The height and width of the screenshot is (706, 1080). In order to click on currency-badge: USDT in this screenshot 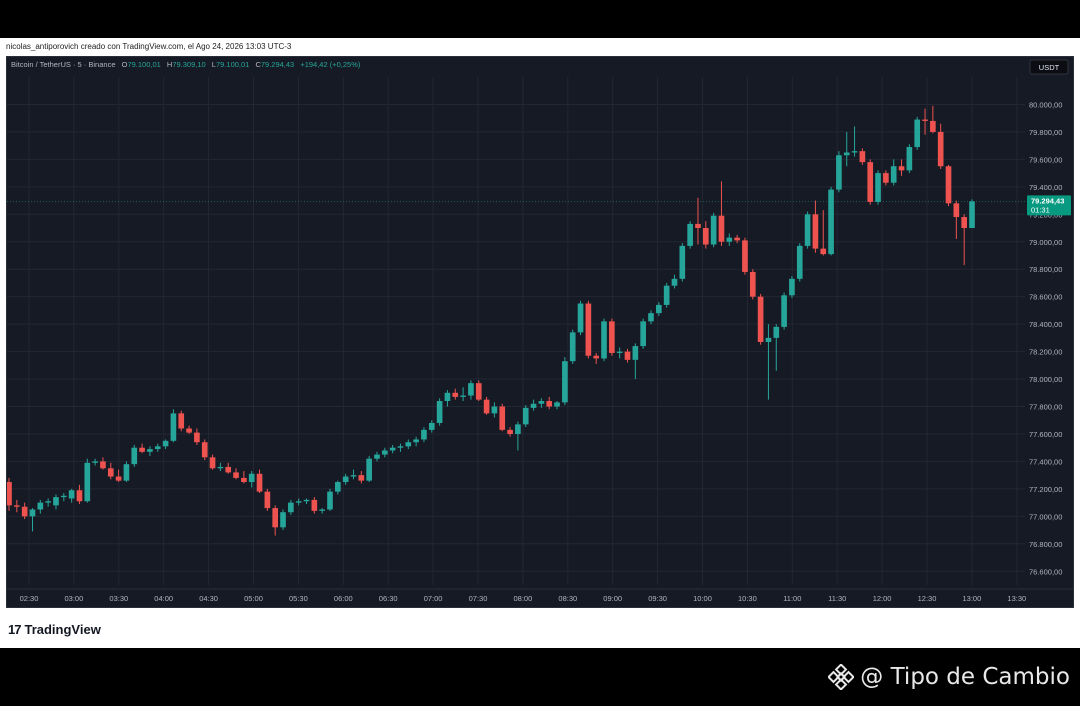, I will do `click(1049, 67)`.